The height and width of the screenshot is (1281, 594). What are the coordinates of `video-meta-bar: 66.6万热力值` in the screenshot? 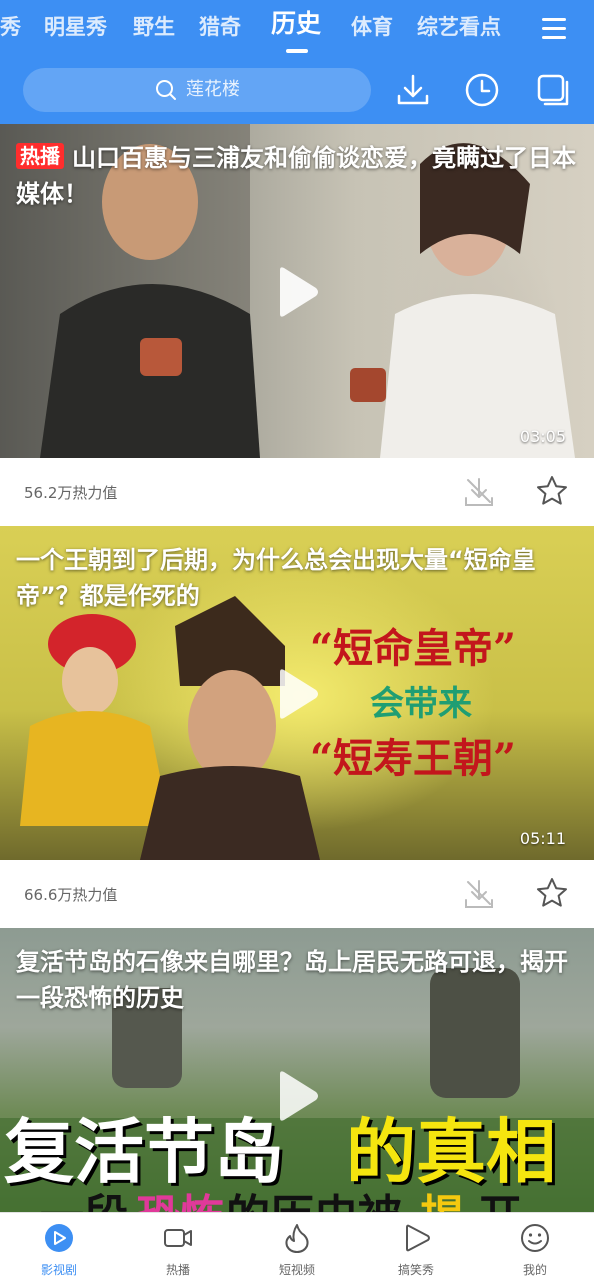 It's located at (297, 894).